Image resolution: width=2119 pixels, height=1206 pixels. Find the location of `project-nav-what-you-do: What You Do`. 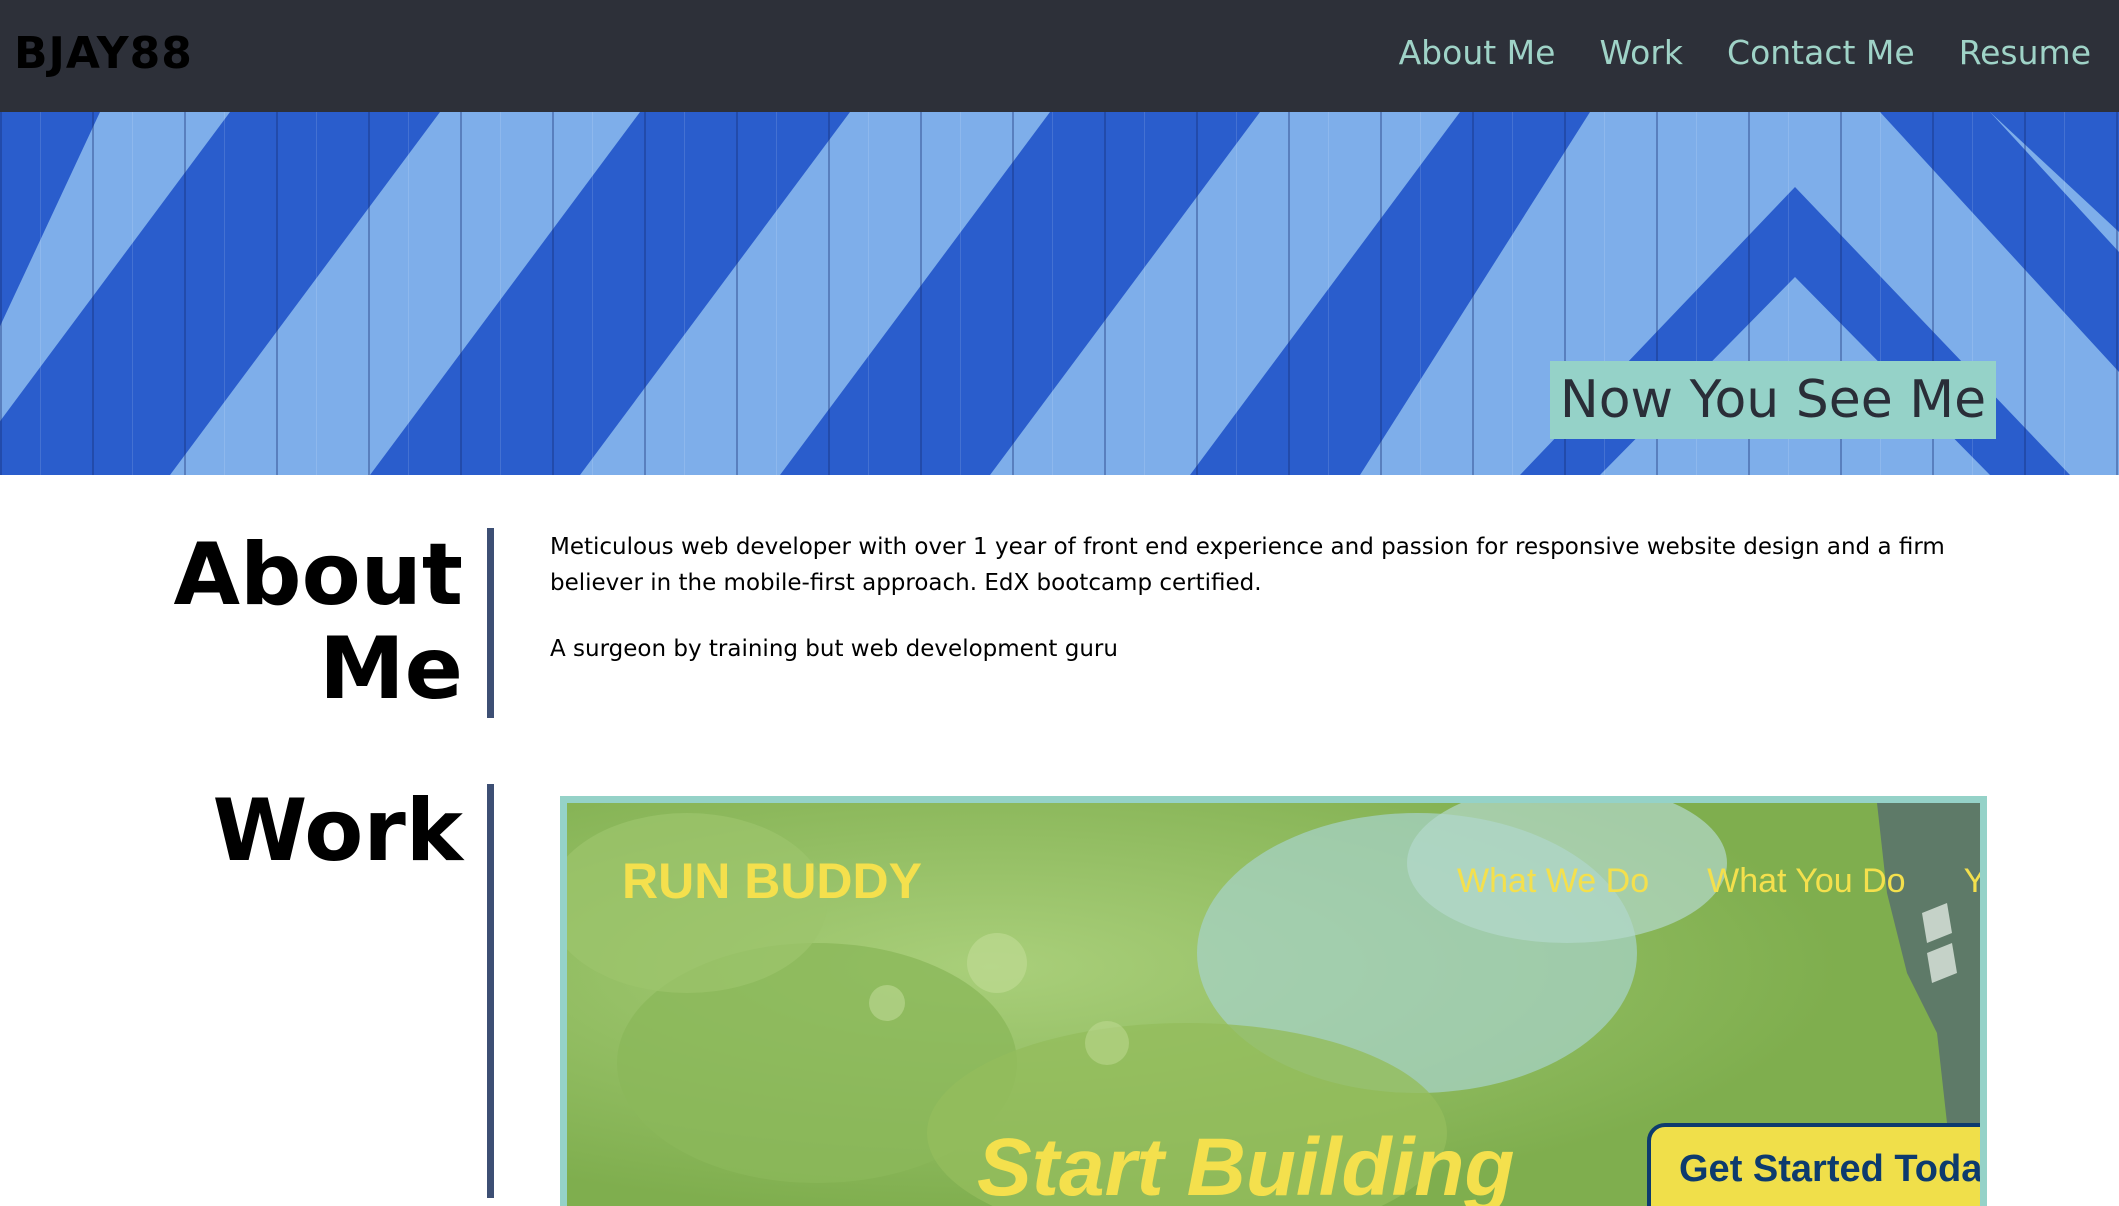

project-nav-what-you-do: What You Do is located at coordinates (1806, 881).